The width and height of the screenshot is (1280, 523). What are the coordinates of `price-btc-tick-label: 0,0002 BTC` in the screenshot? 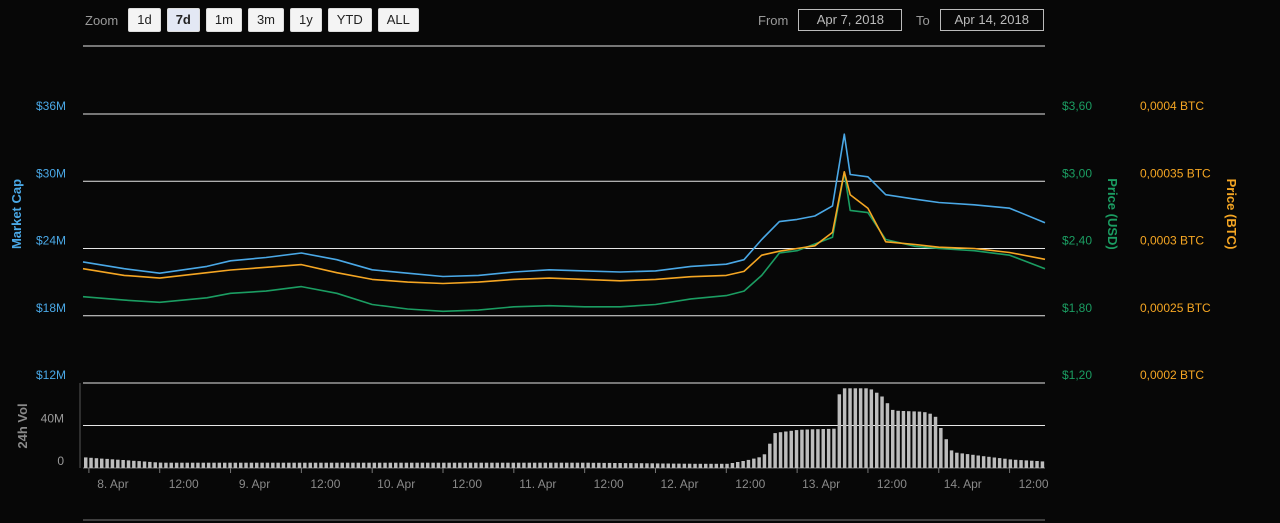 It's located at (1172, 375).